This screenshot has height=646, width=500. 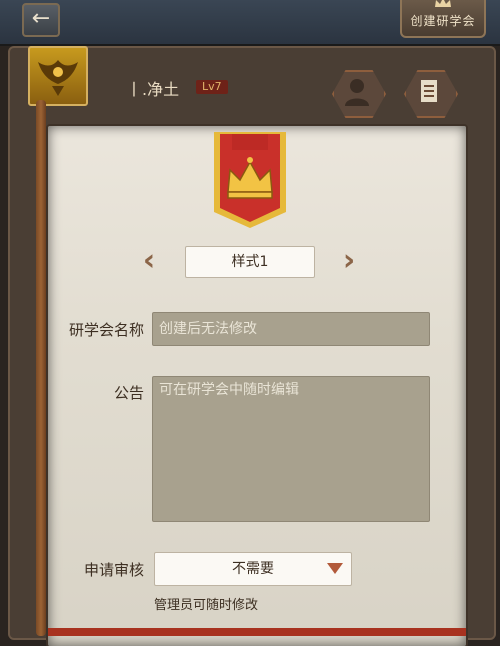 What do you see at coordinates (429, 91) in the screenshot?
I see `document-icon` at bounding box center [429, 91].